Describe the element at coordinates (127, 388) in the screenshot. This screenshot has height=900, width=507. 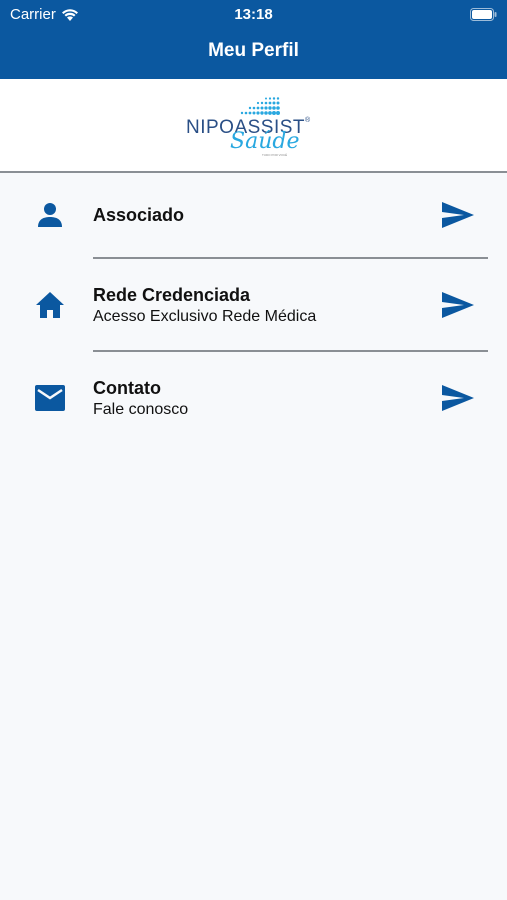
I see `menu-item-title: Contato` at that location.